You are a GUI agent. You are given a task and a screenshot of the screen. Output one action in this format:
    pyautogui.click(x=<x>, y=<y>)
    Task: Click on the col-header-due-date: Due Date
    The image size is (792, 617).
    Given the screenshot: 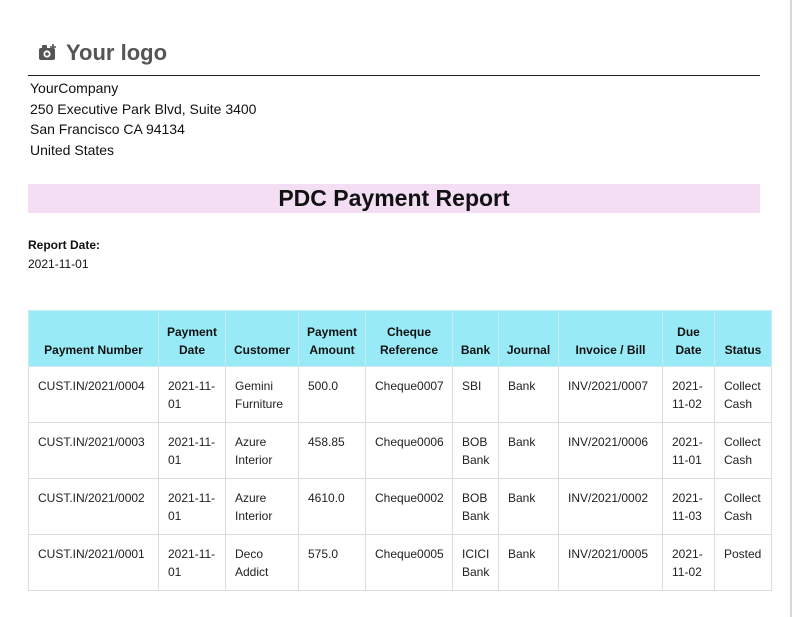 What is the action you would take?
    pyautogui.click(x=688, y=338)
    